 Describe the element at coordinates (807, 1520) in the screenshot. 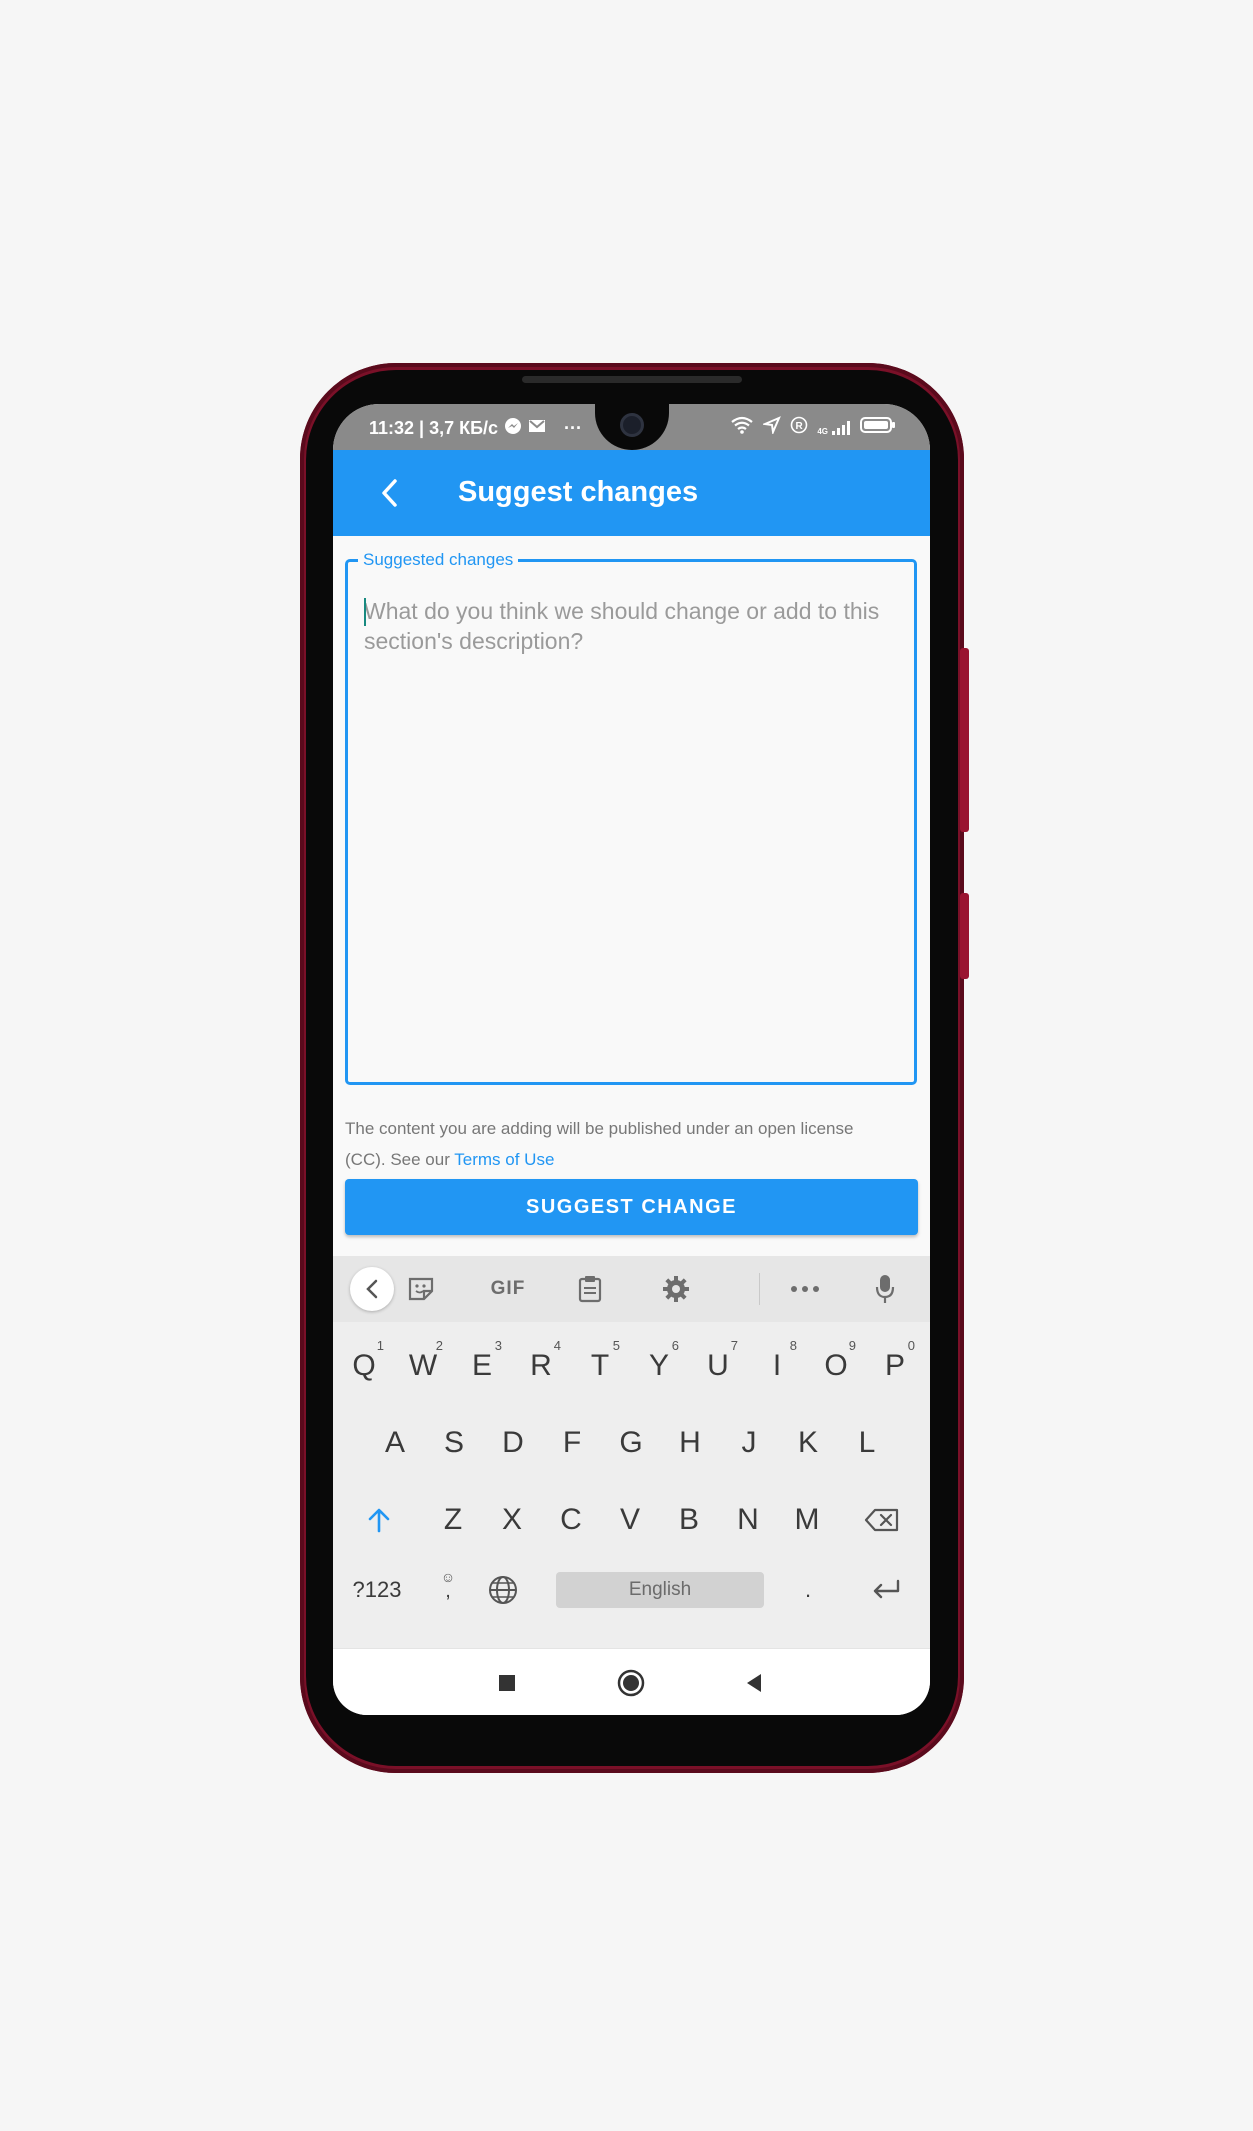

I see `key-m: M` at that location.